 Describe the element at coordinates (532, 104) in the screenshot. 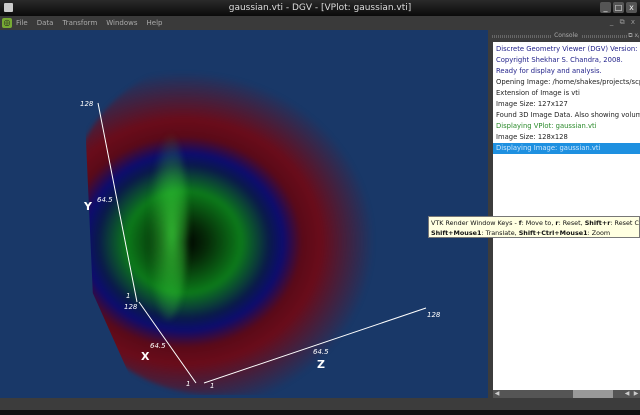

I see `console-line: Image Size: 127x127` at that location.